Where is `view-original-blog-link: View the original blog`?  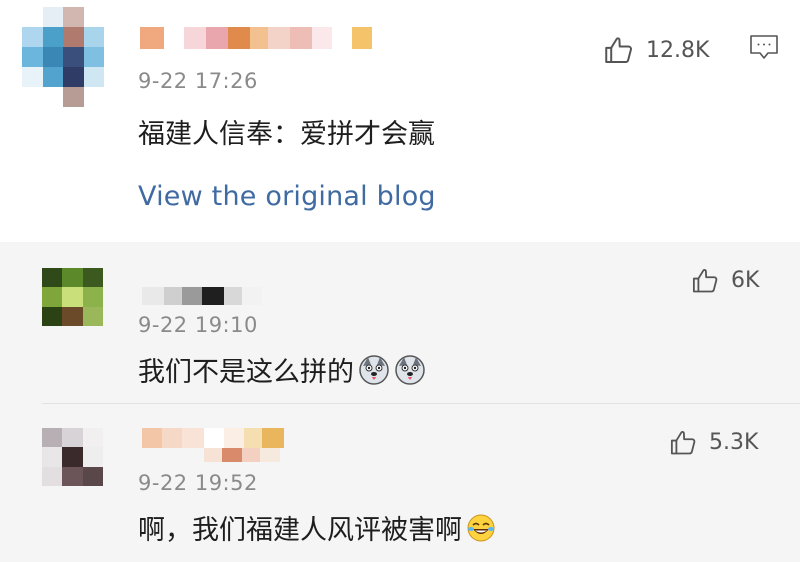 view-original-blog-link: View the original blog is located at coordinates (287, 196).